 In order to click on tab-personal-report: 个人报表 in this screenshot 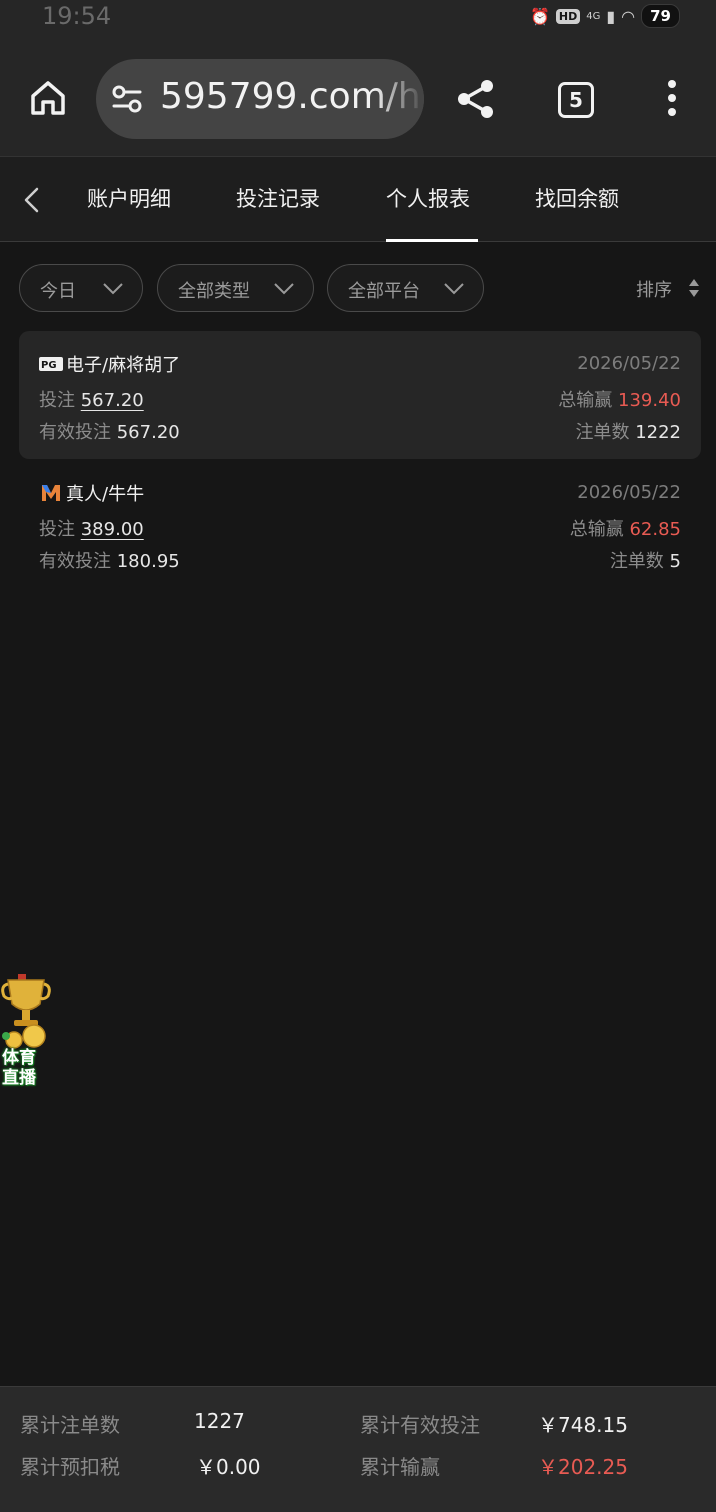, I will do `click(428, 198)`.